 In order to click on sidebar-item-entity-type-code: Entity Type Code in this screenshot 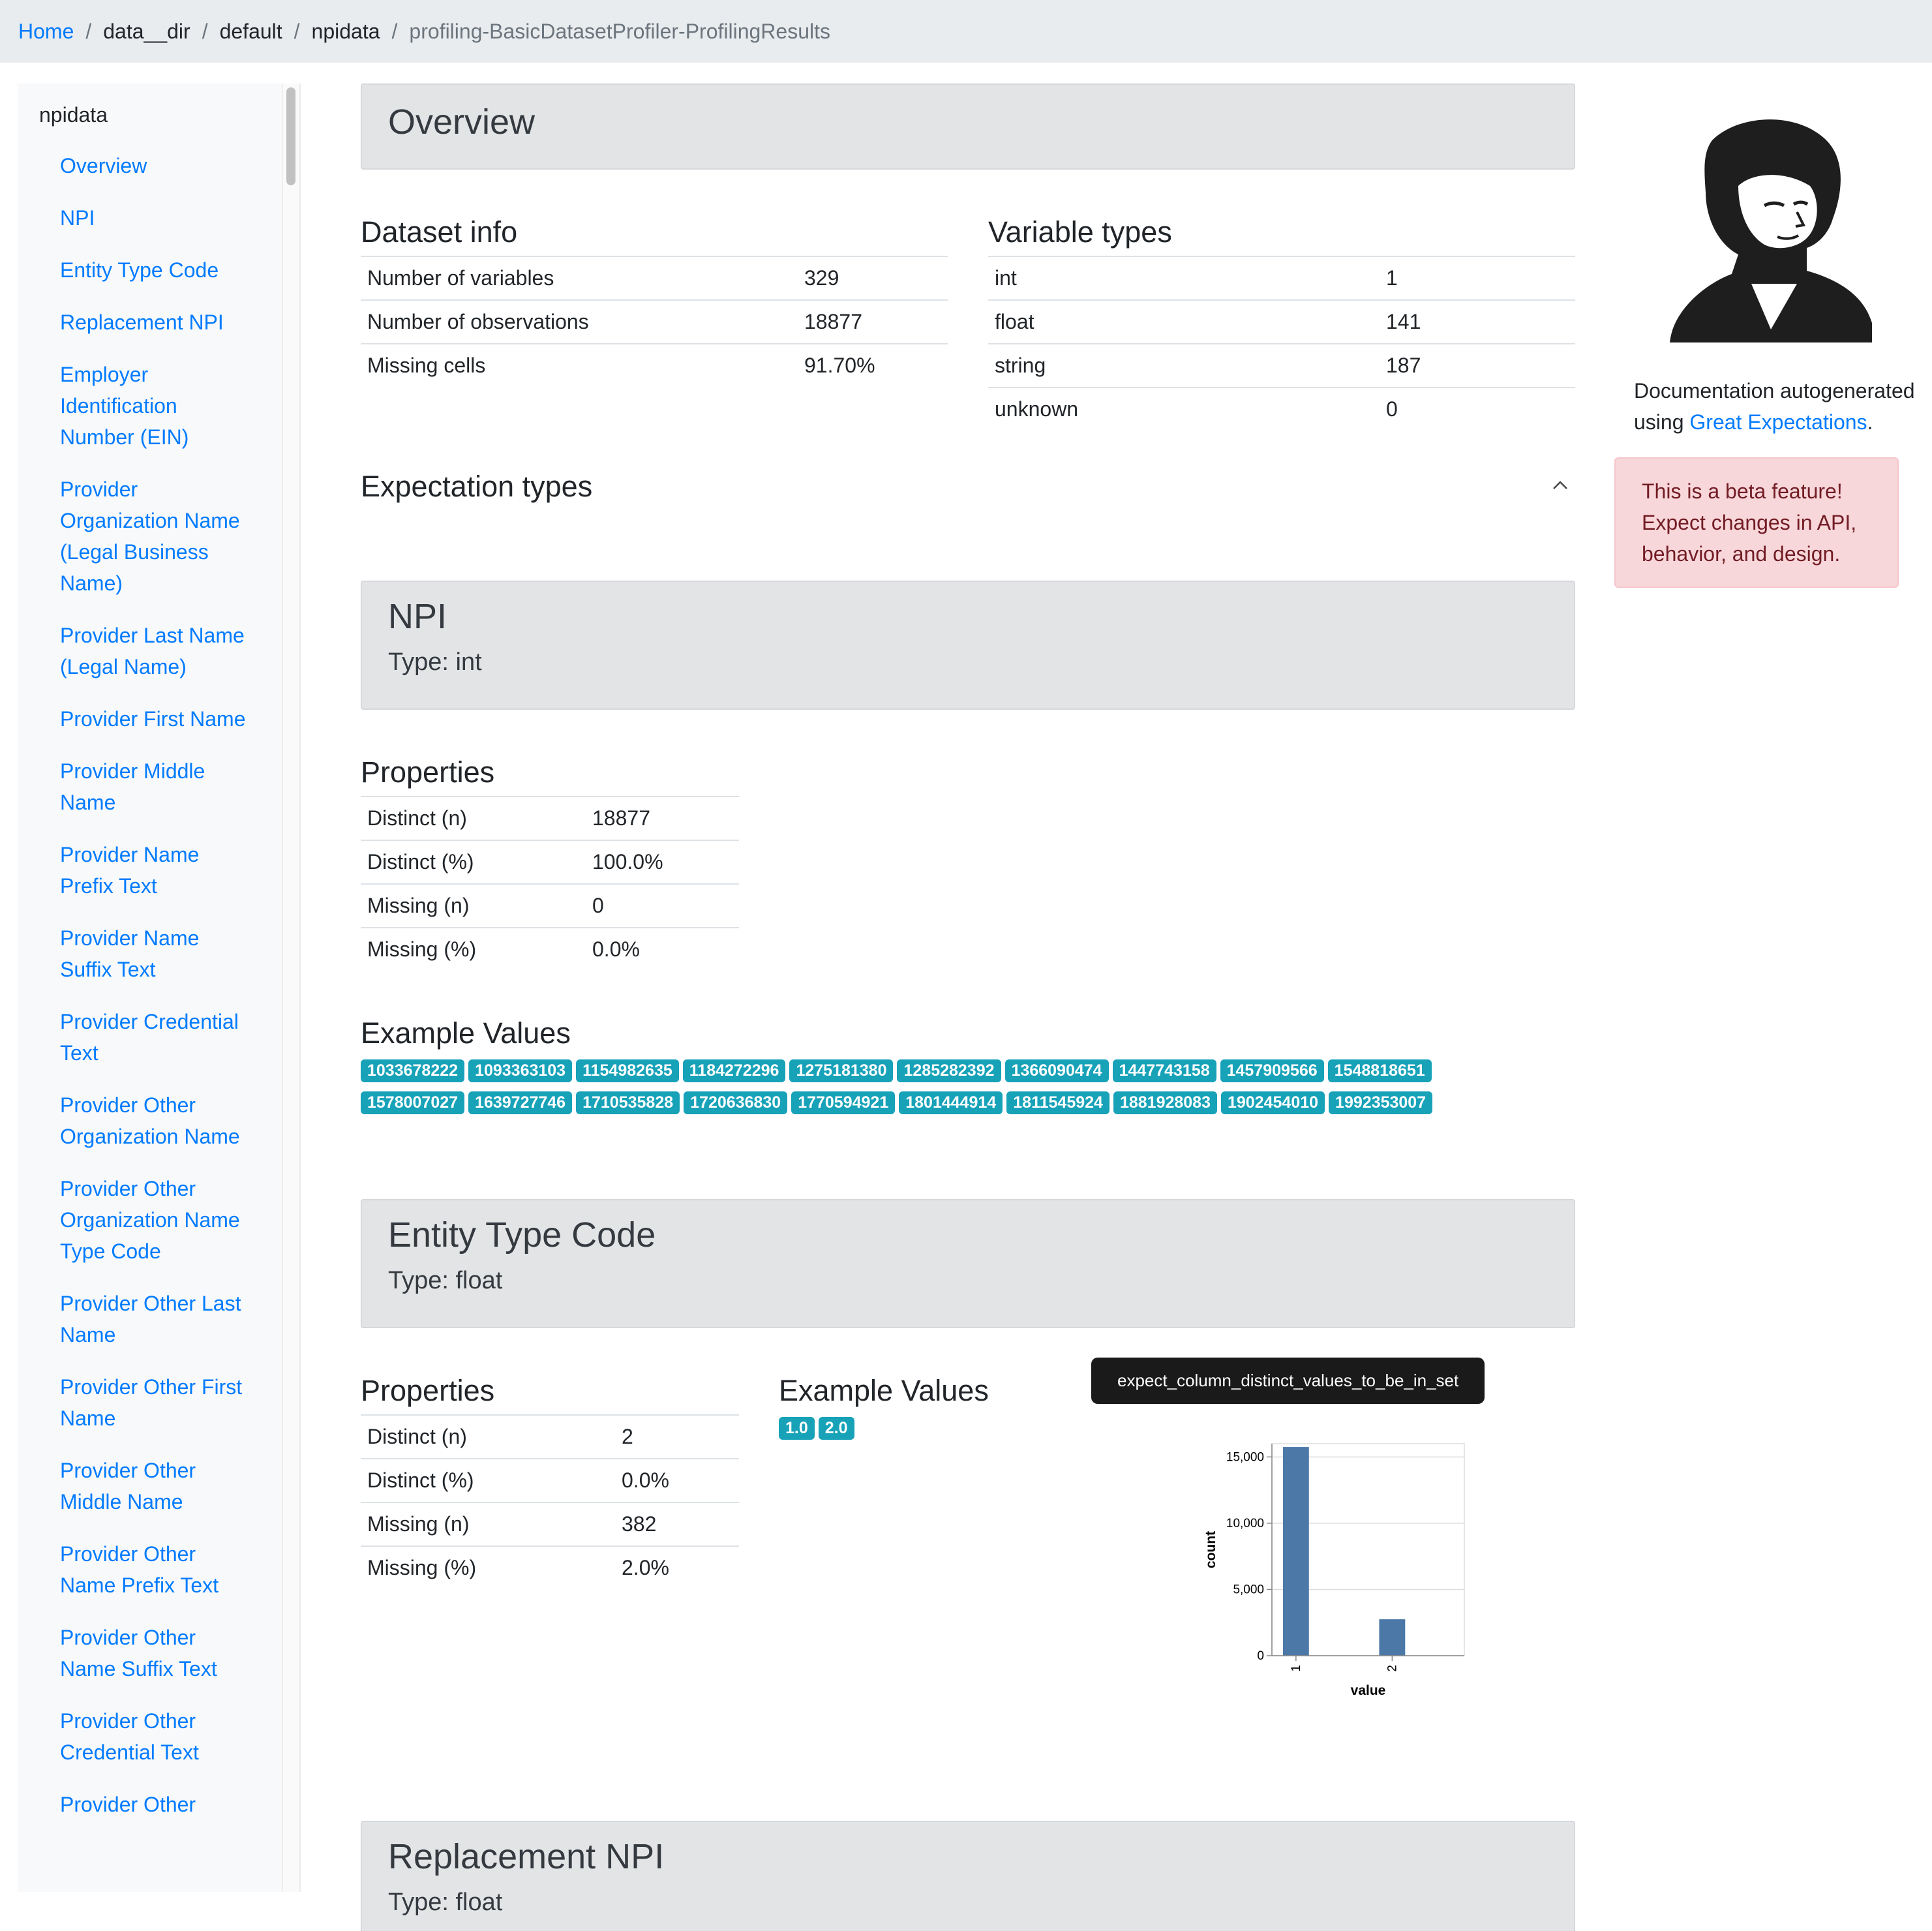, I will do `click(139, 270)`.